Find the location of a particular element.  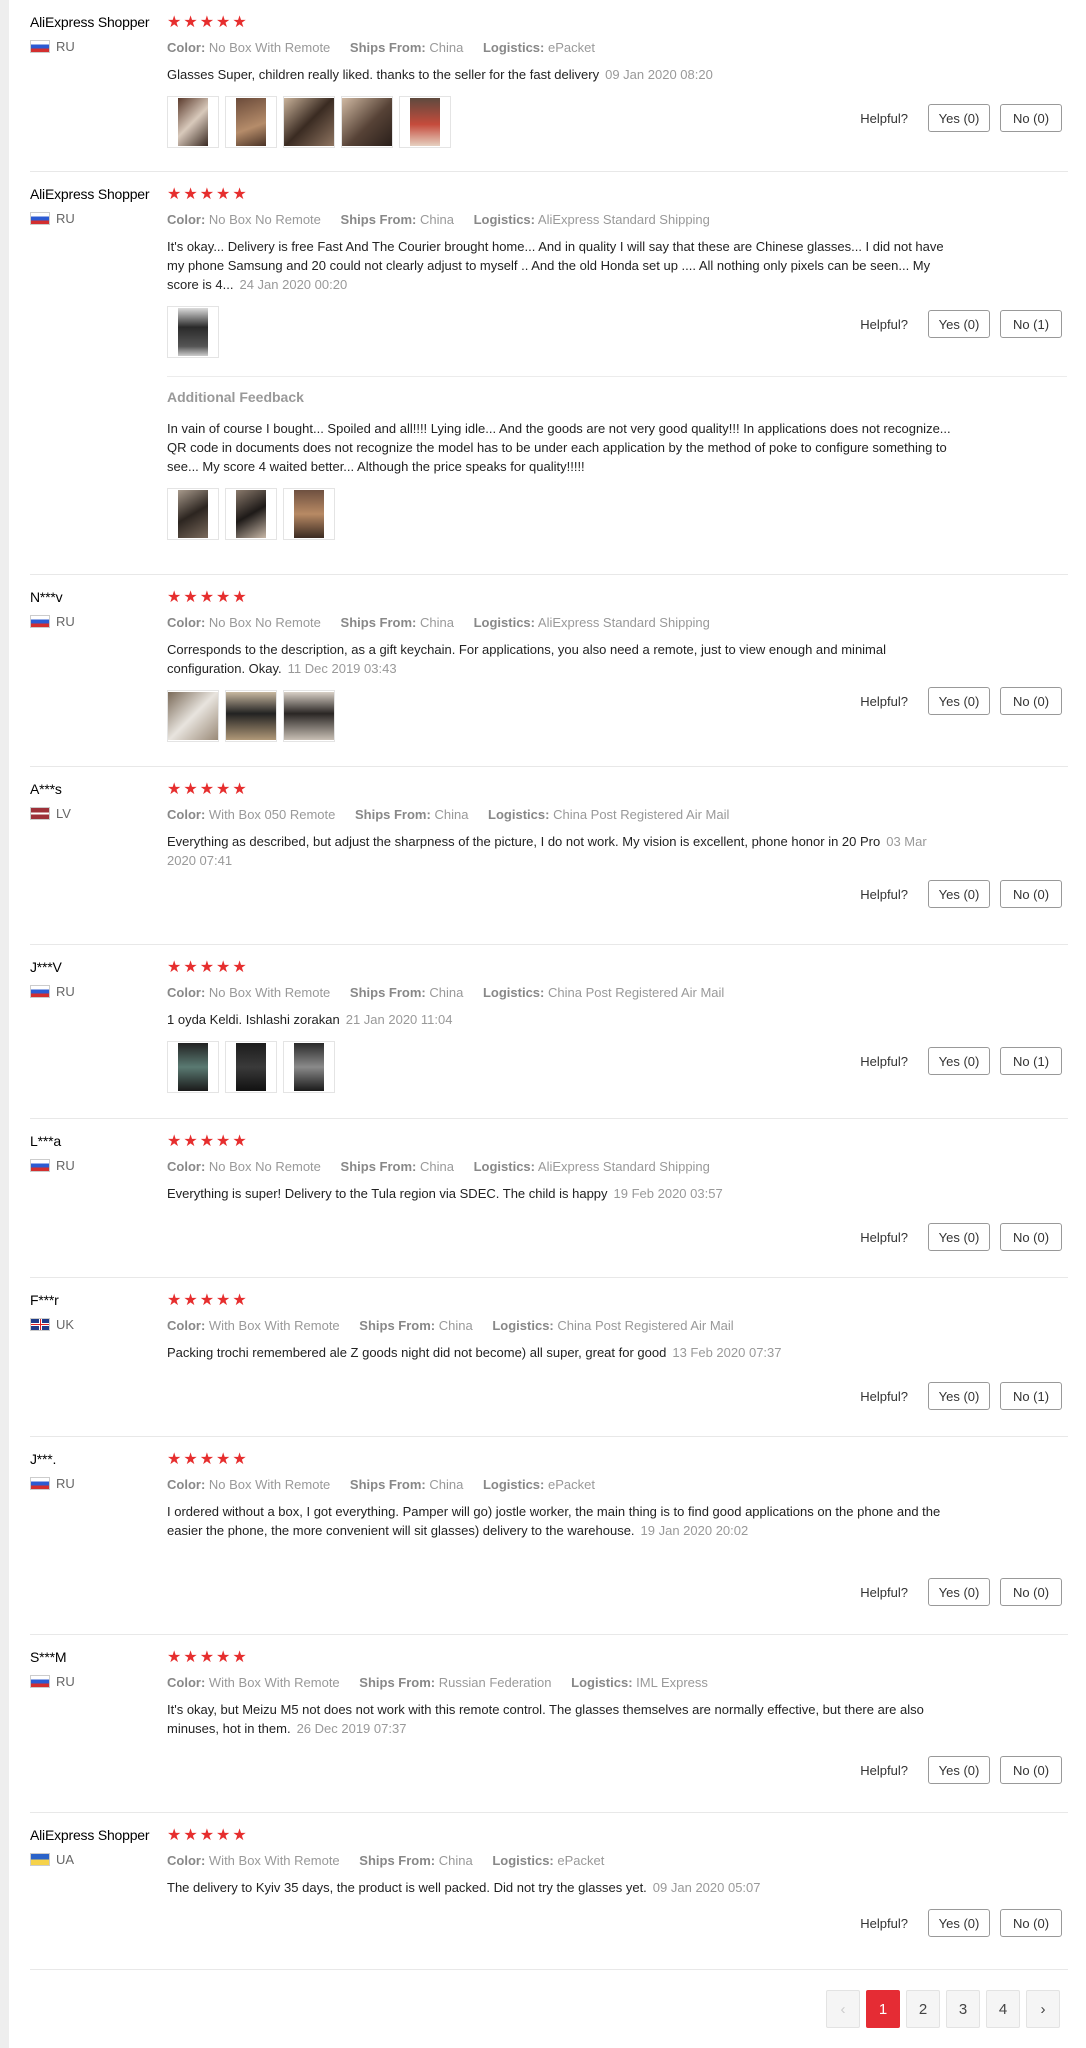

color-label: Color: is located at coordinates (186, 47).